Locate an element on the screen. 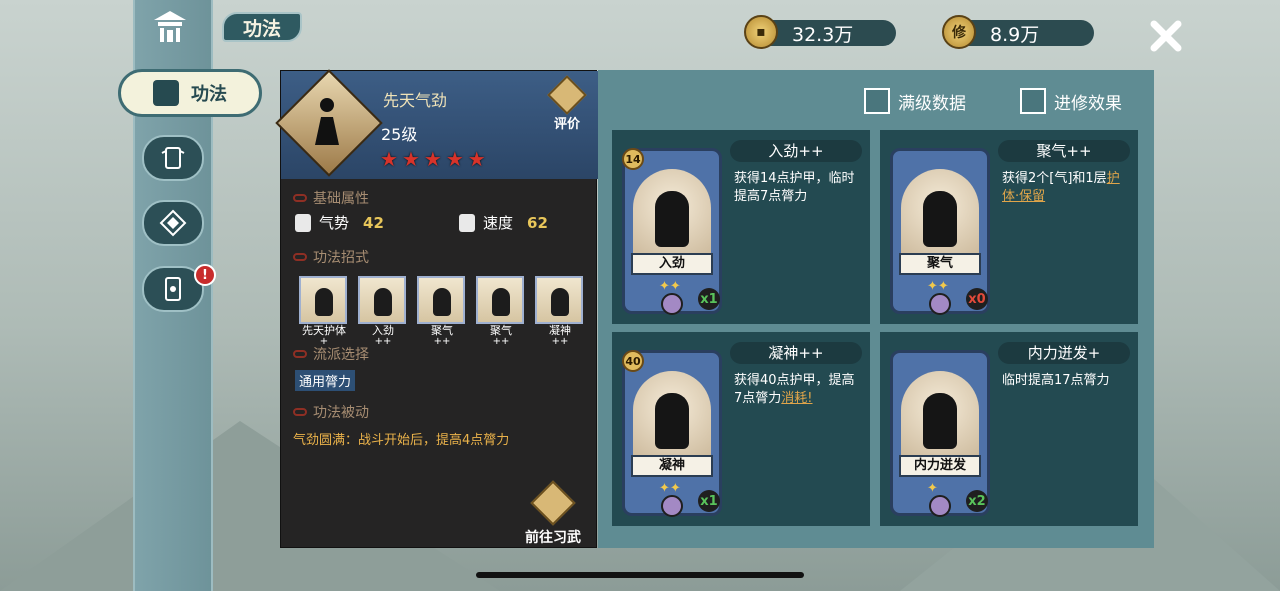 The height and width of the screenshot is (591, 1280). section-passive: 功法被动 is located at coordinates (331, 412).